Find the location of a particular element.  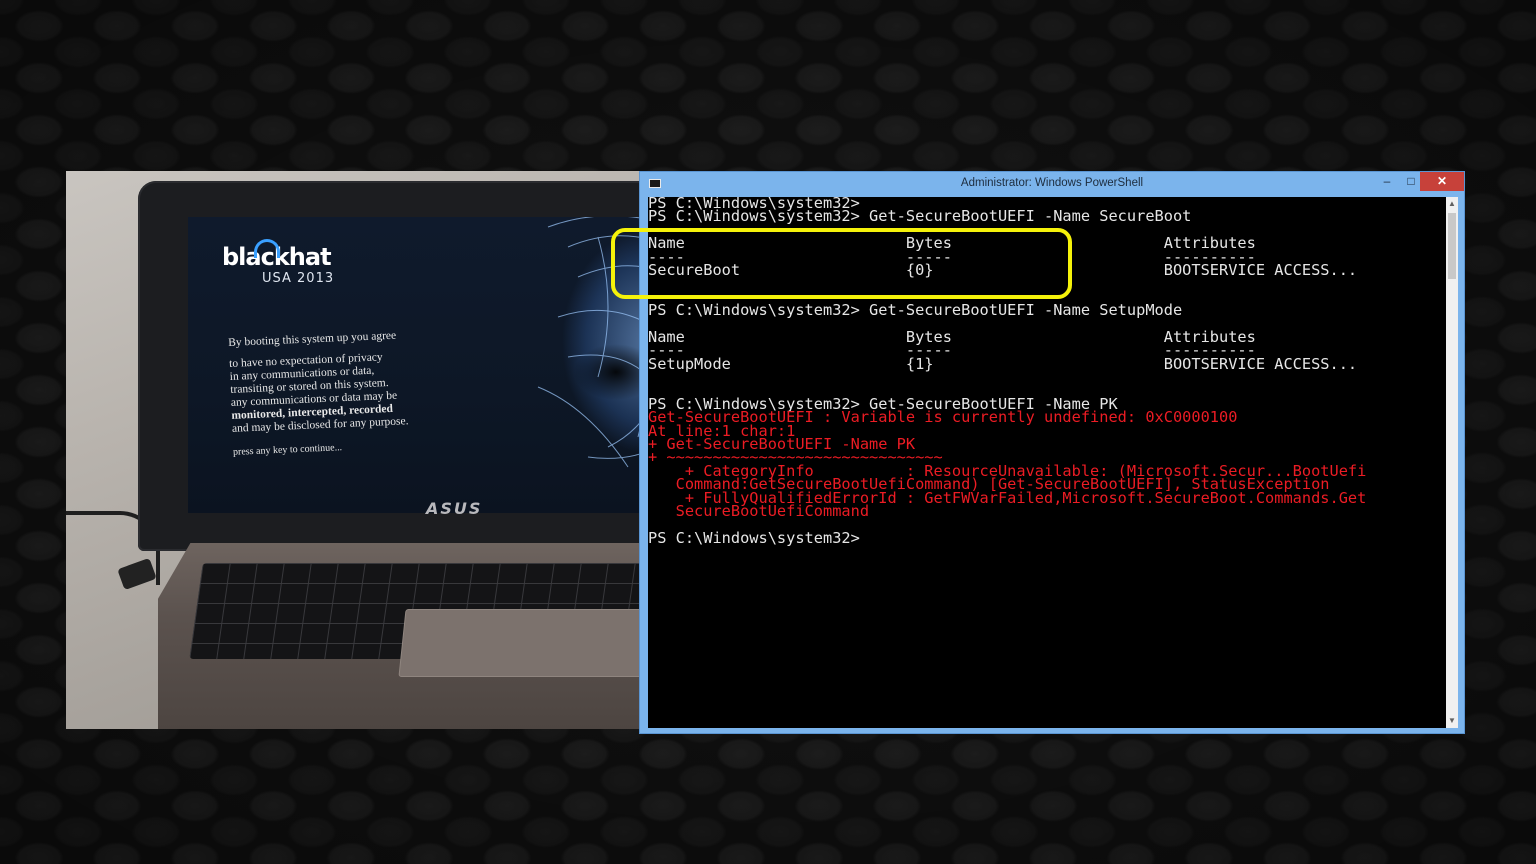

blackhat-logo: blackhat USA 2013 is located at coordinates (297, 262).